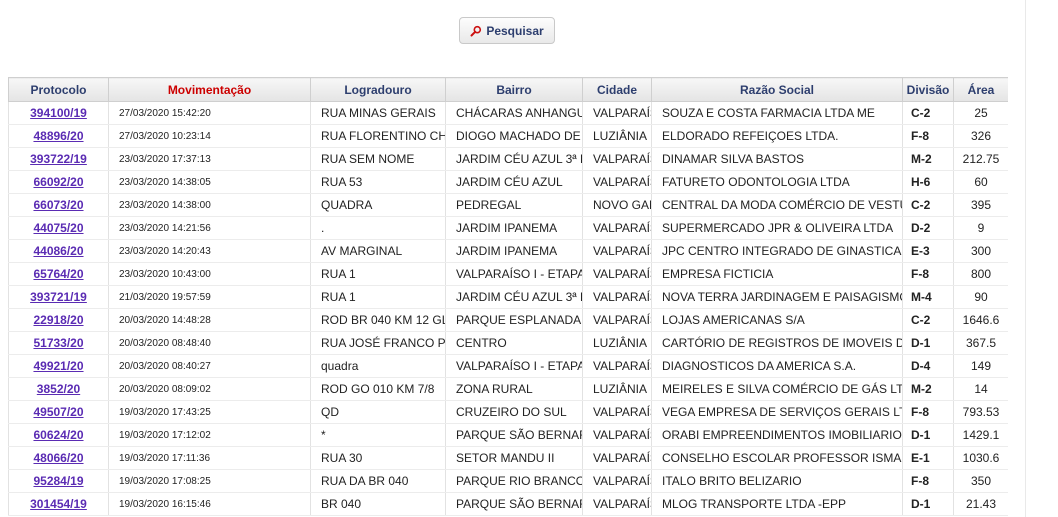 The height and width of the screenshot is (517, 1058). Describe the element at coordinates (209, 366) in the screenshot. I see `movimentacao-cell: 20/03/2020 08:40:27` at that location.